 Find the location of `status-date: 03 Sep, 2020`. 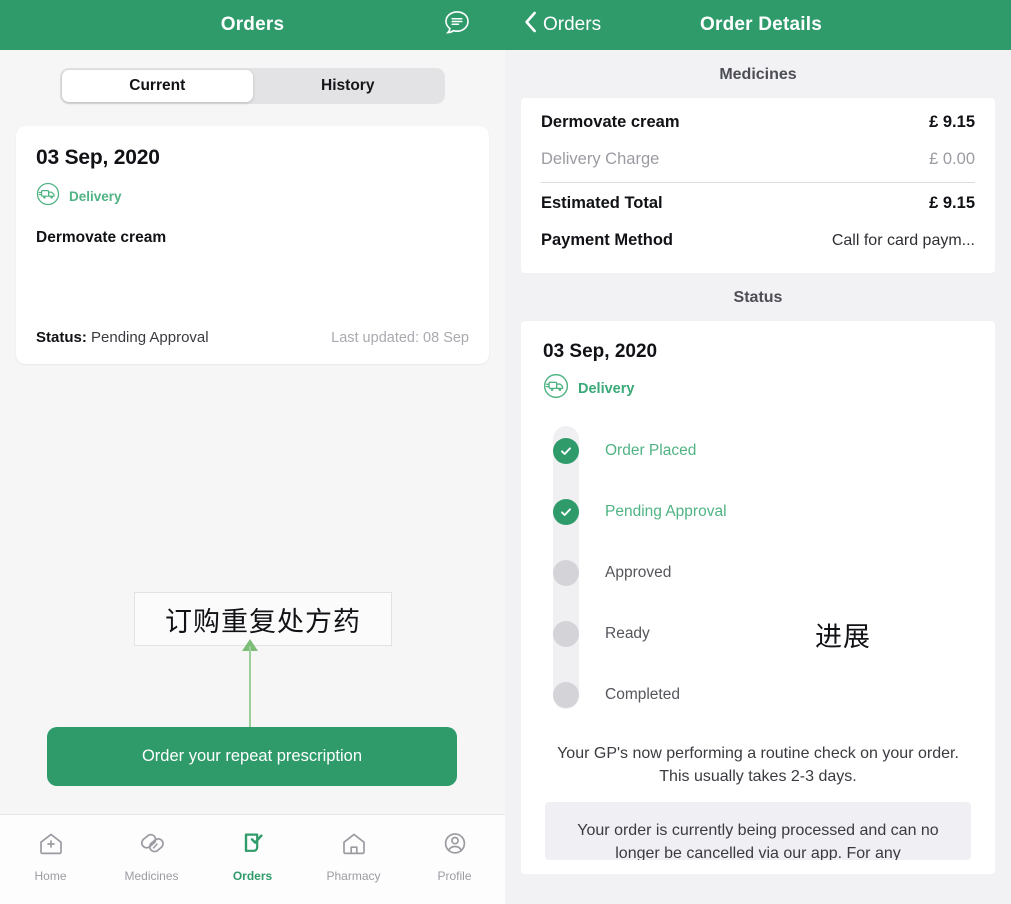

status-date: 03 Sep, 2020 is located at coordinates (600, 351).